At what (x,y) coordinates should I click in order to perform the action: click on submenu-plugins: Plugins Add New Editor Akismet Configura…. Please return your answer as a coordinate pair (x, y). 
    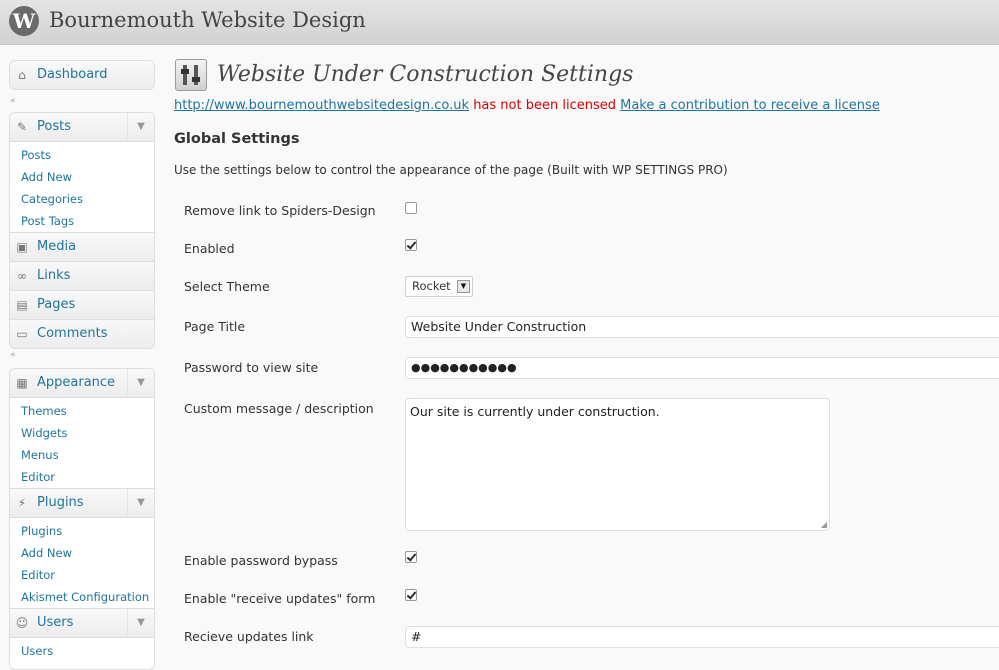
    Looking at the image, I should click on (82, 563).